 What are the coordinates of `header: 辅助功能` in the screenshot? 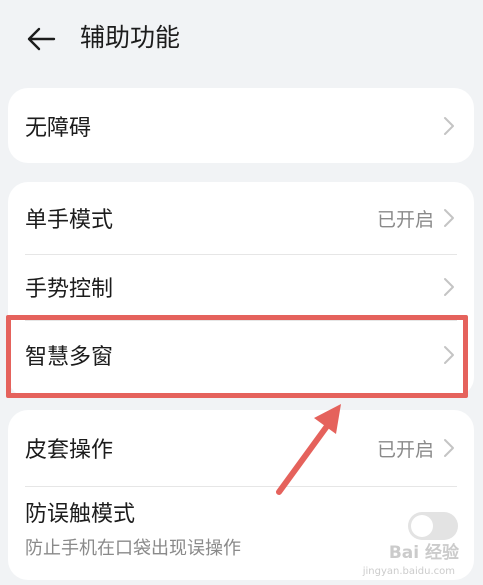 It's located at (241, 40).